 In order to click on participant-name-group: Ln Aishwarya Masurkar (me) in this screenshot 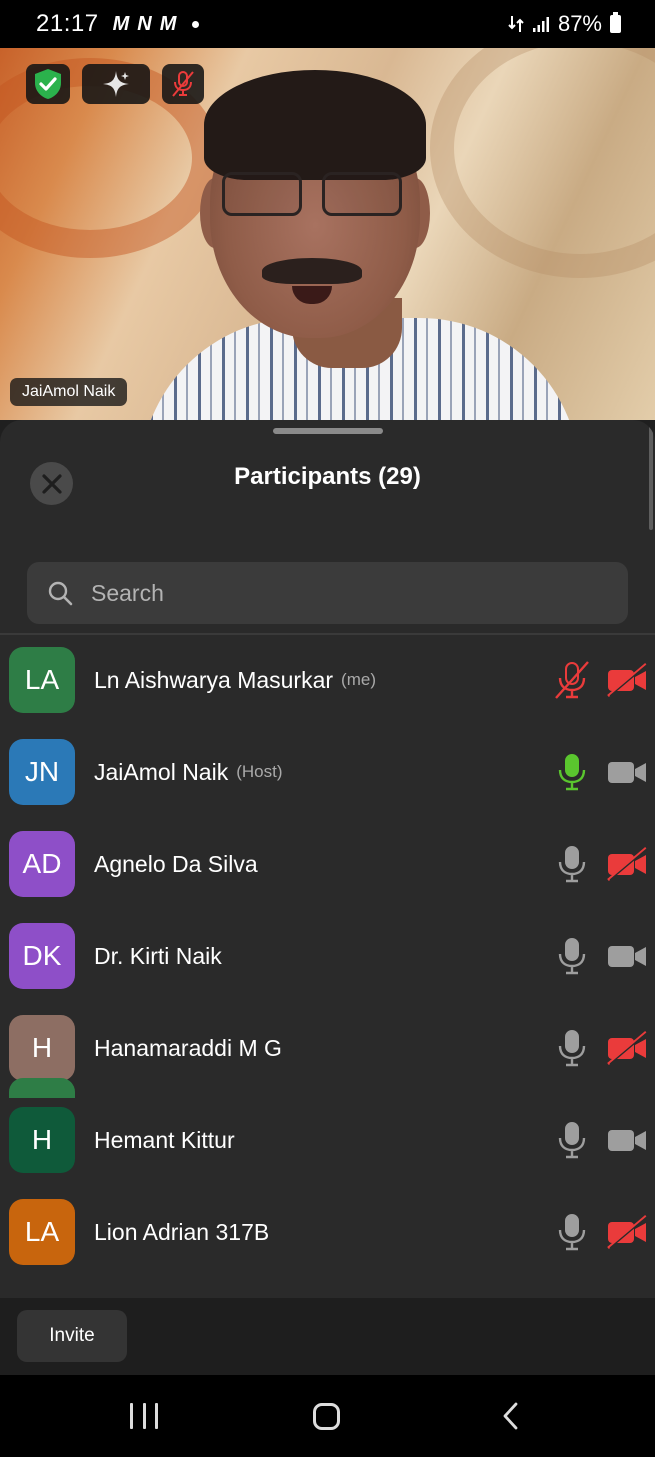, I will do `click(235, 680)`.